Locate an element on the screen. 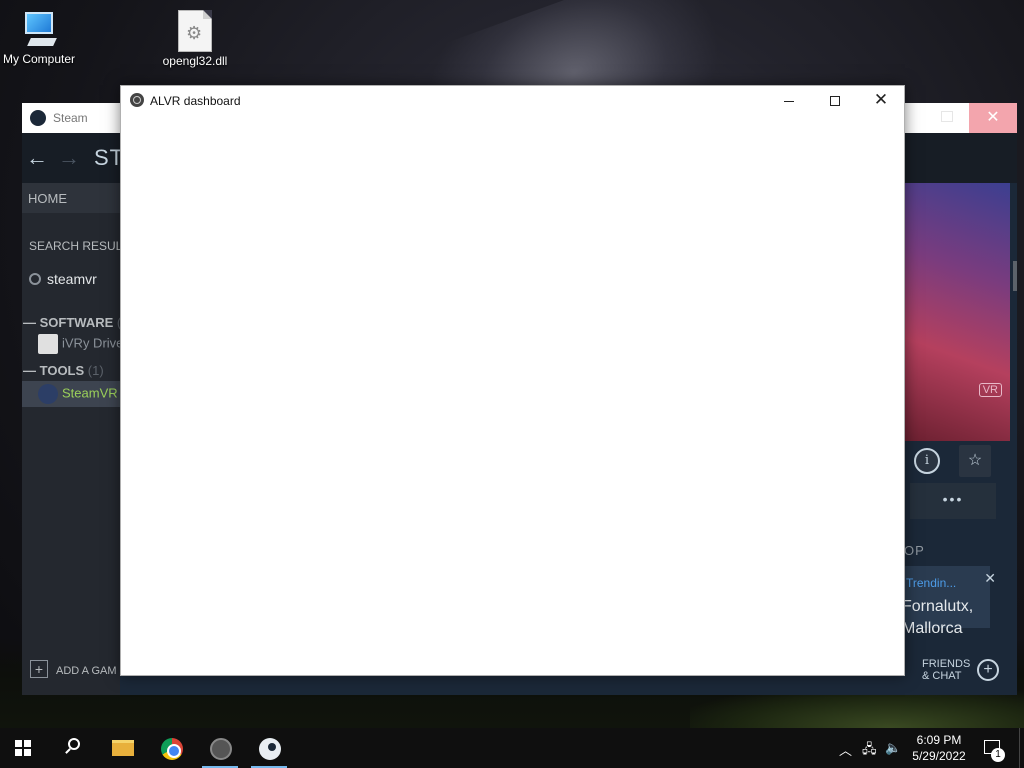 This screenshot has width=1024, height=768. back-arrow-icon: ← is located at coordinates (37, 158).